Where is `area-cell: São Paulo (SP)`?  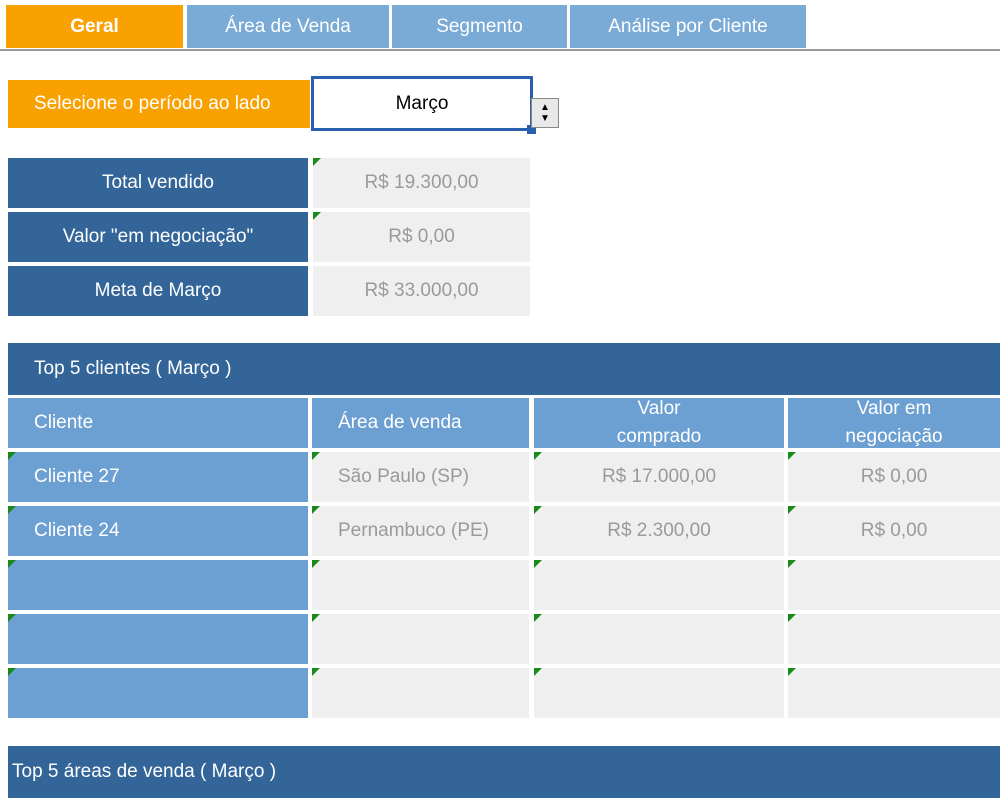
area-cell: São Paulo (SP) is located at coordinates (420, 477).